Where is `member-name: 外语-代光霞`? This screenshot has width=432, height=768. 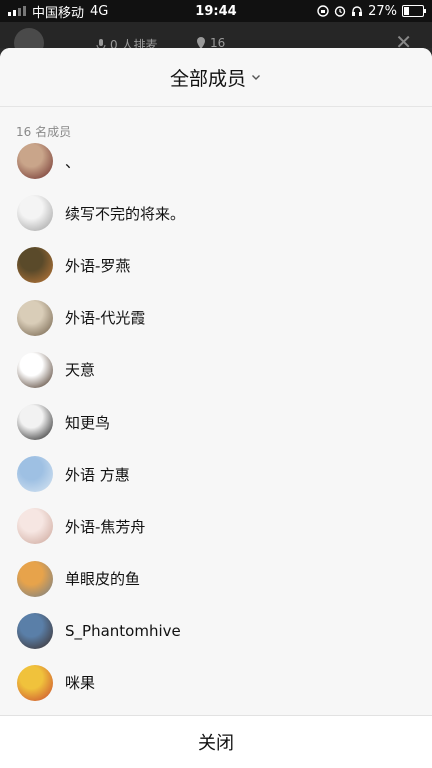
member-name: 外语-代光霞 is located at coordinates (105, 318).